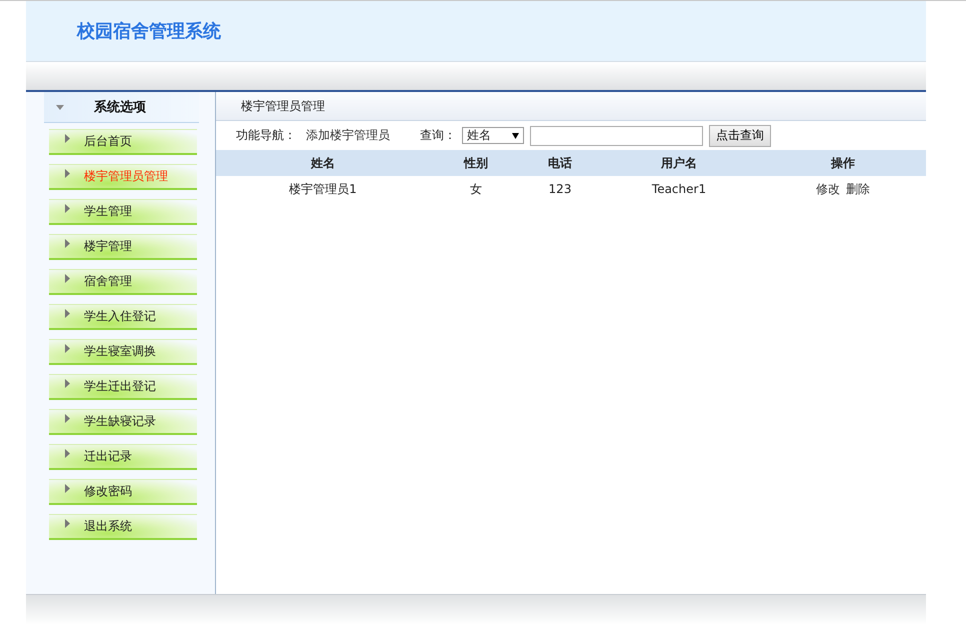  I want to click on sidebar-title: 系统选项, so click(120, 107).